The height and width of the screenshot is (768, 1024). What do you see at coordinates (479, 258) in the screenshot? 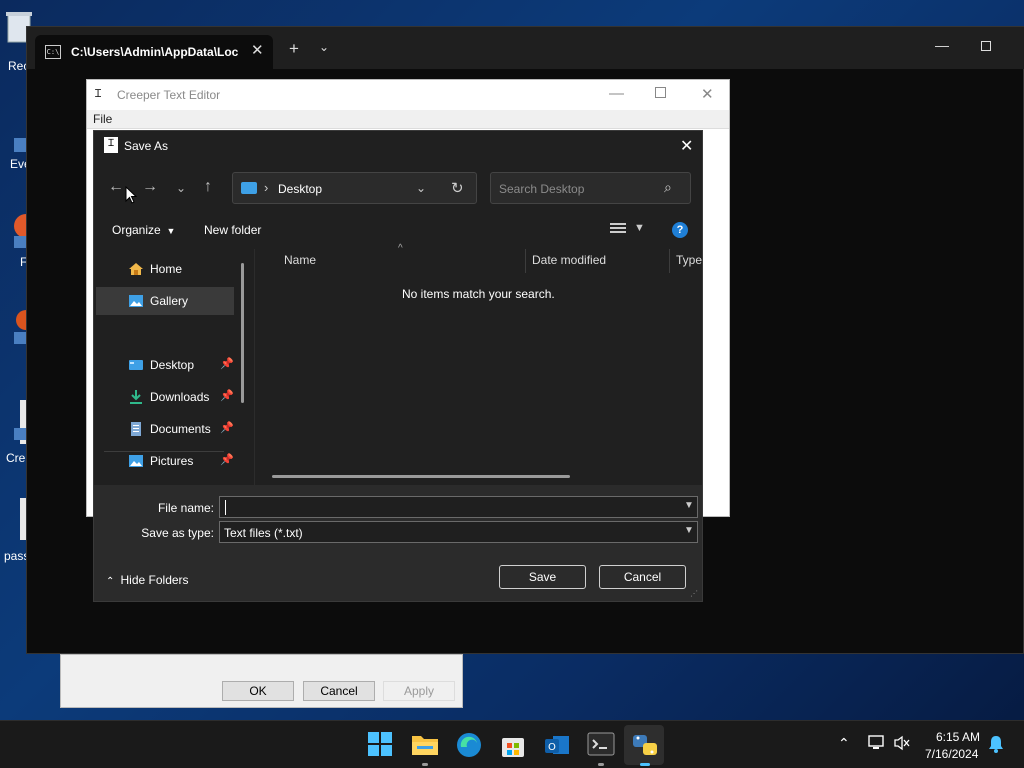
I see `file-list-header: ^ Name Date modified Type` at bounding box center [479, 258].